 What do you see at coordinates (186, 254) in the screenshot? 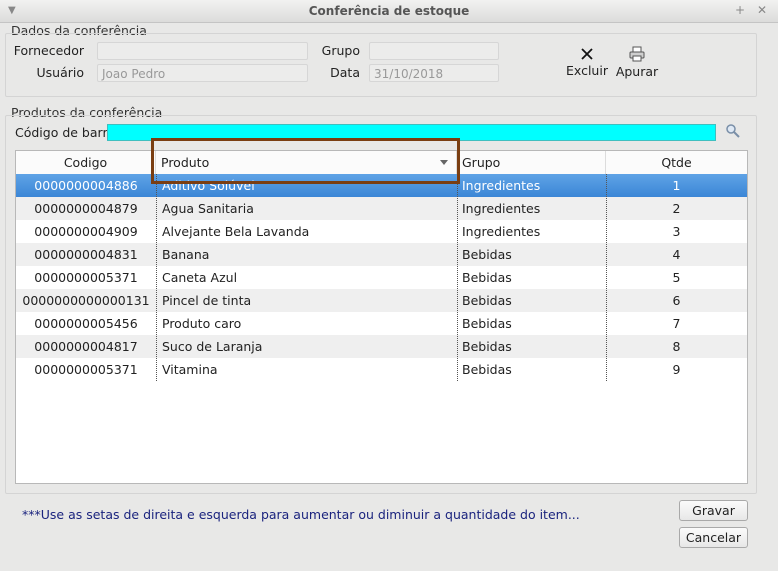
I see `cell-produto: Banana` at bounding box center [186, 254].